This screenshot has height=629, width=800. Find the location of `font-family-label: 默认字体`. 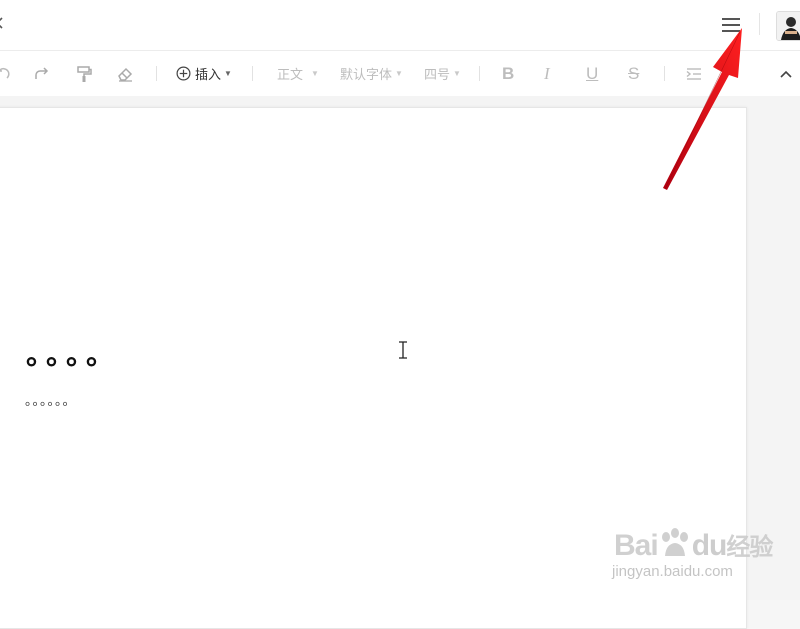

font-family-label: 默认字体 is located at coordinates (366, 74).